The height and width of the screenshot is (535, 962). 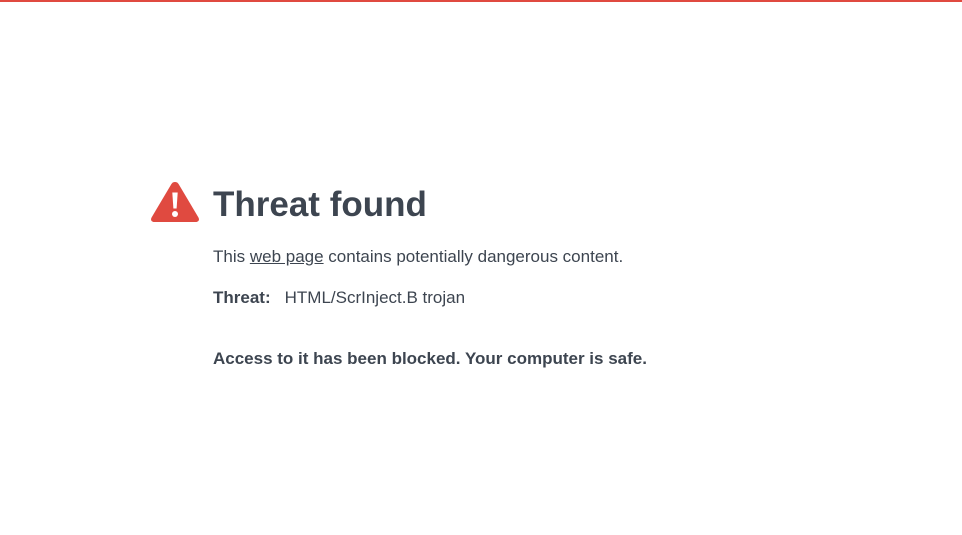 What do you see at coordinates (320, 204) in the screenshot?
I see `page-title: Threat found` at bounding box center [320, 204].